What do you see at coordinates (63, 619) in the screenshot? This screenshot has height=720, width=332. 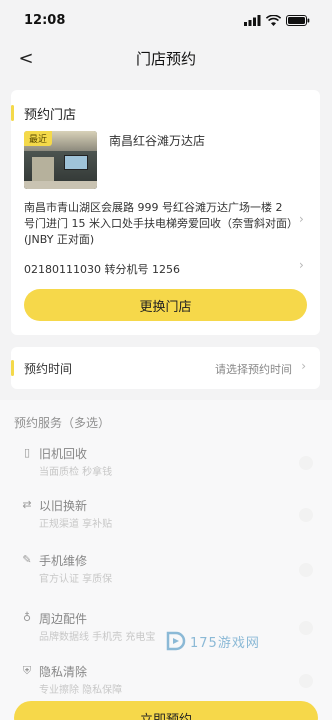 I see `service-name: 周边配件` at bounding box center [63, 619].